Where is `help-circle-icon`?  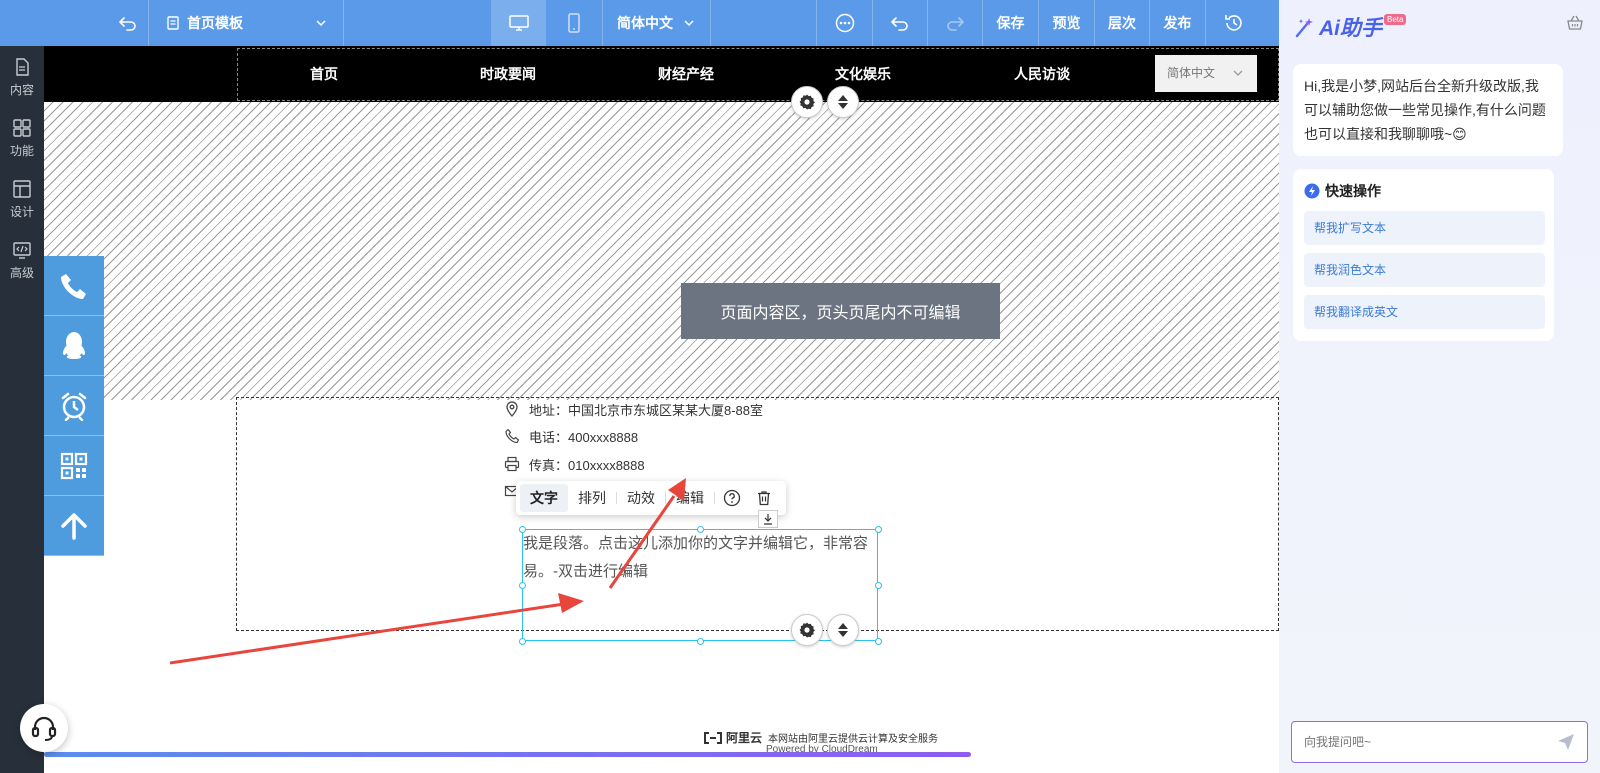
help-circle-icon is located at coordinates (732, 498).